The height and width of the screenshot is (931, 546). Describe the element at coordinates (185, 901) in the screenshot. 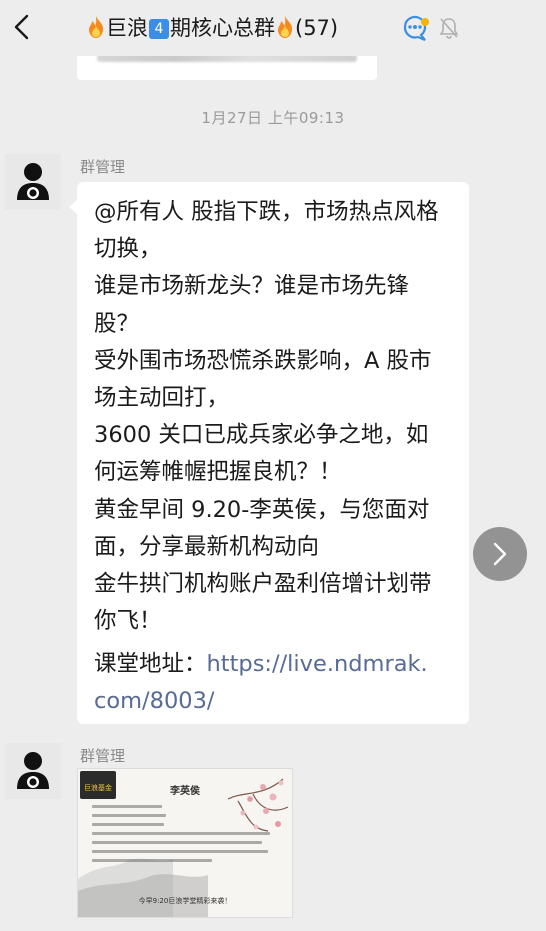

I see `poster-caption: 今早9:20巨浪学堂精彩来袭！` at that location.